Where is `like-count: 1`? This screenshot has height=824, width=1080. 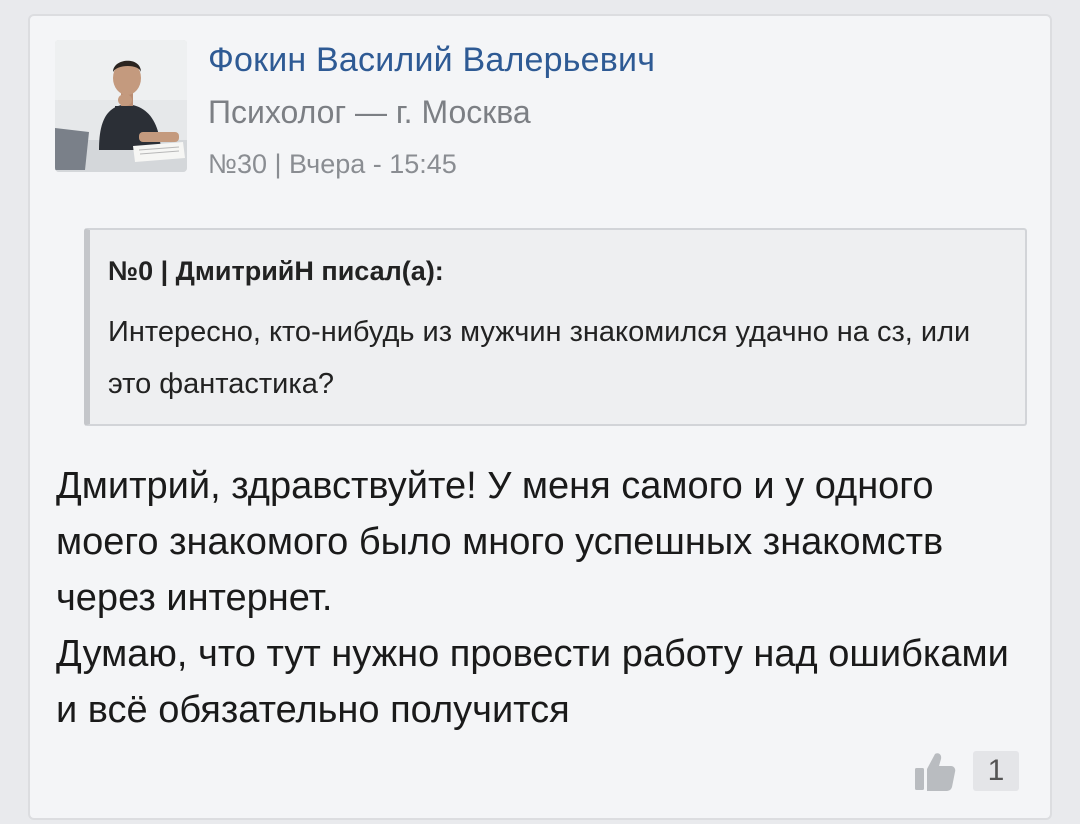
like-count: 1 is located at coordinates (996, 771).